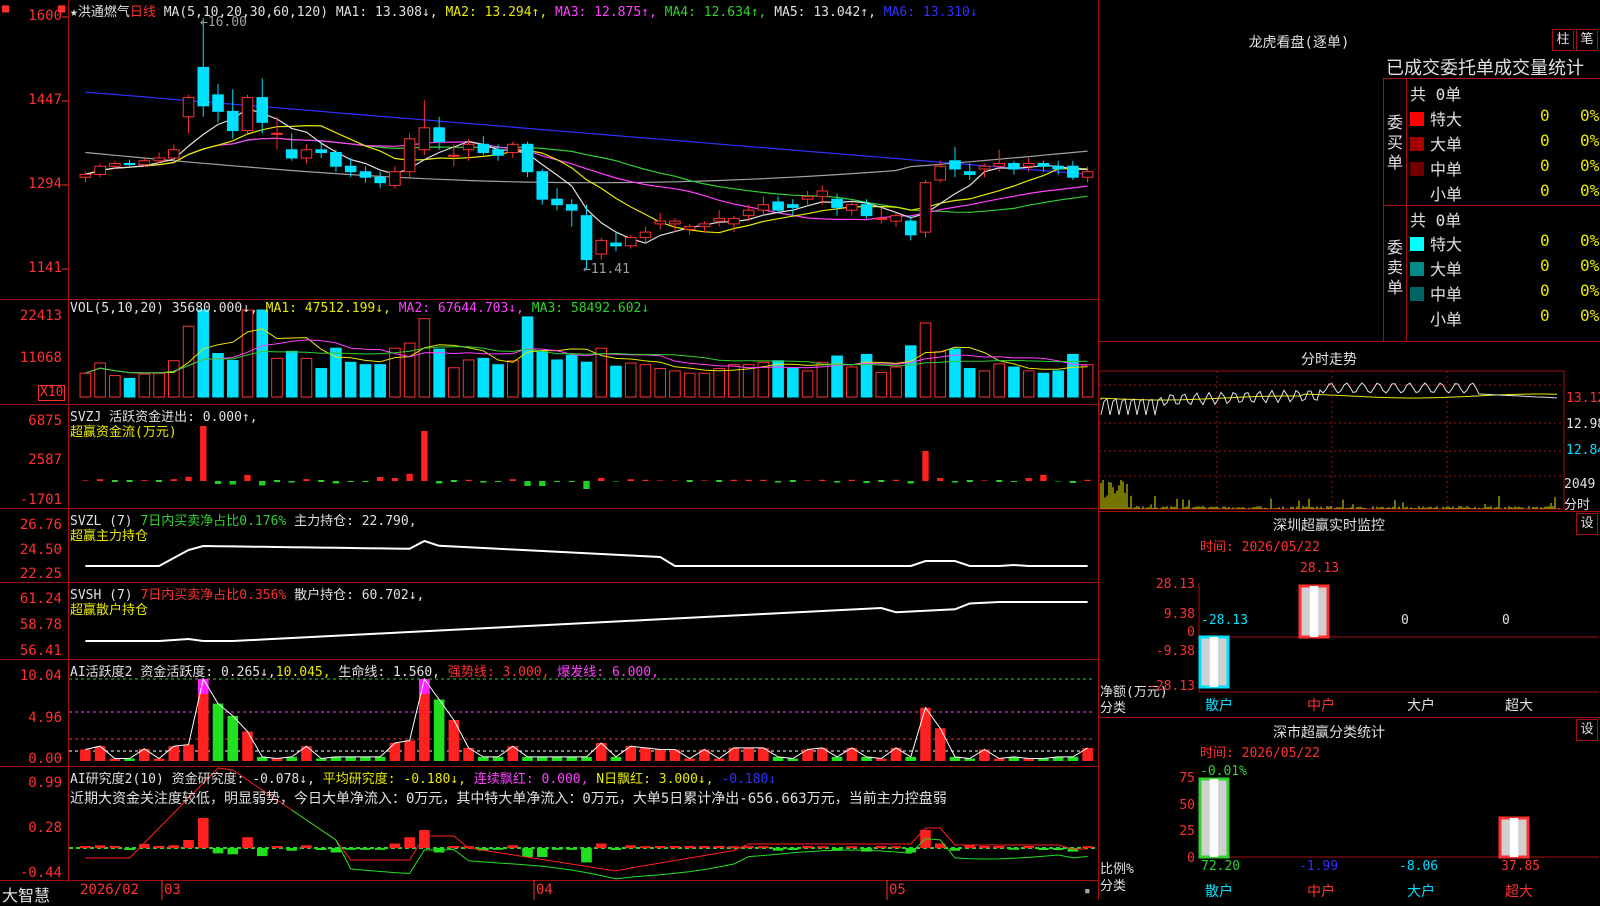 This screenshot has width=1600, height=906. What do you see at coordinates (101, 672) in the screenshot?
I see `ai1-label: AI活跃度2` at bounding box center [101, 672].